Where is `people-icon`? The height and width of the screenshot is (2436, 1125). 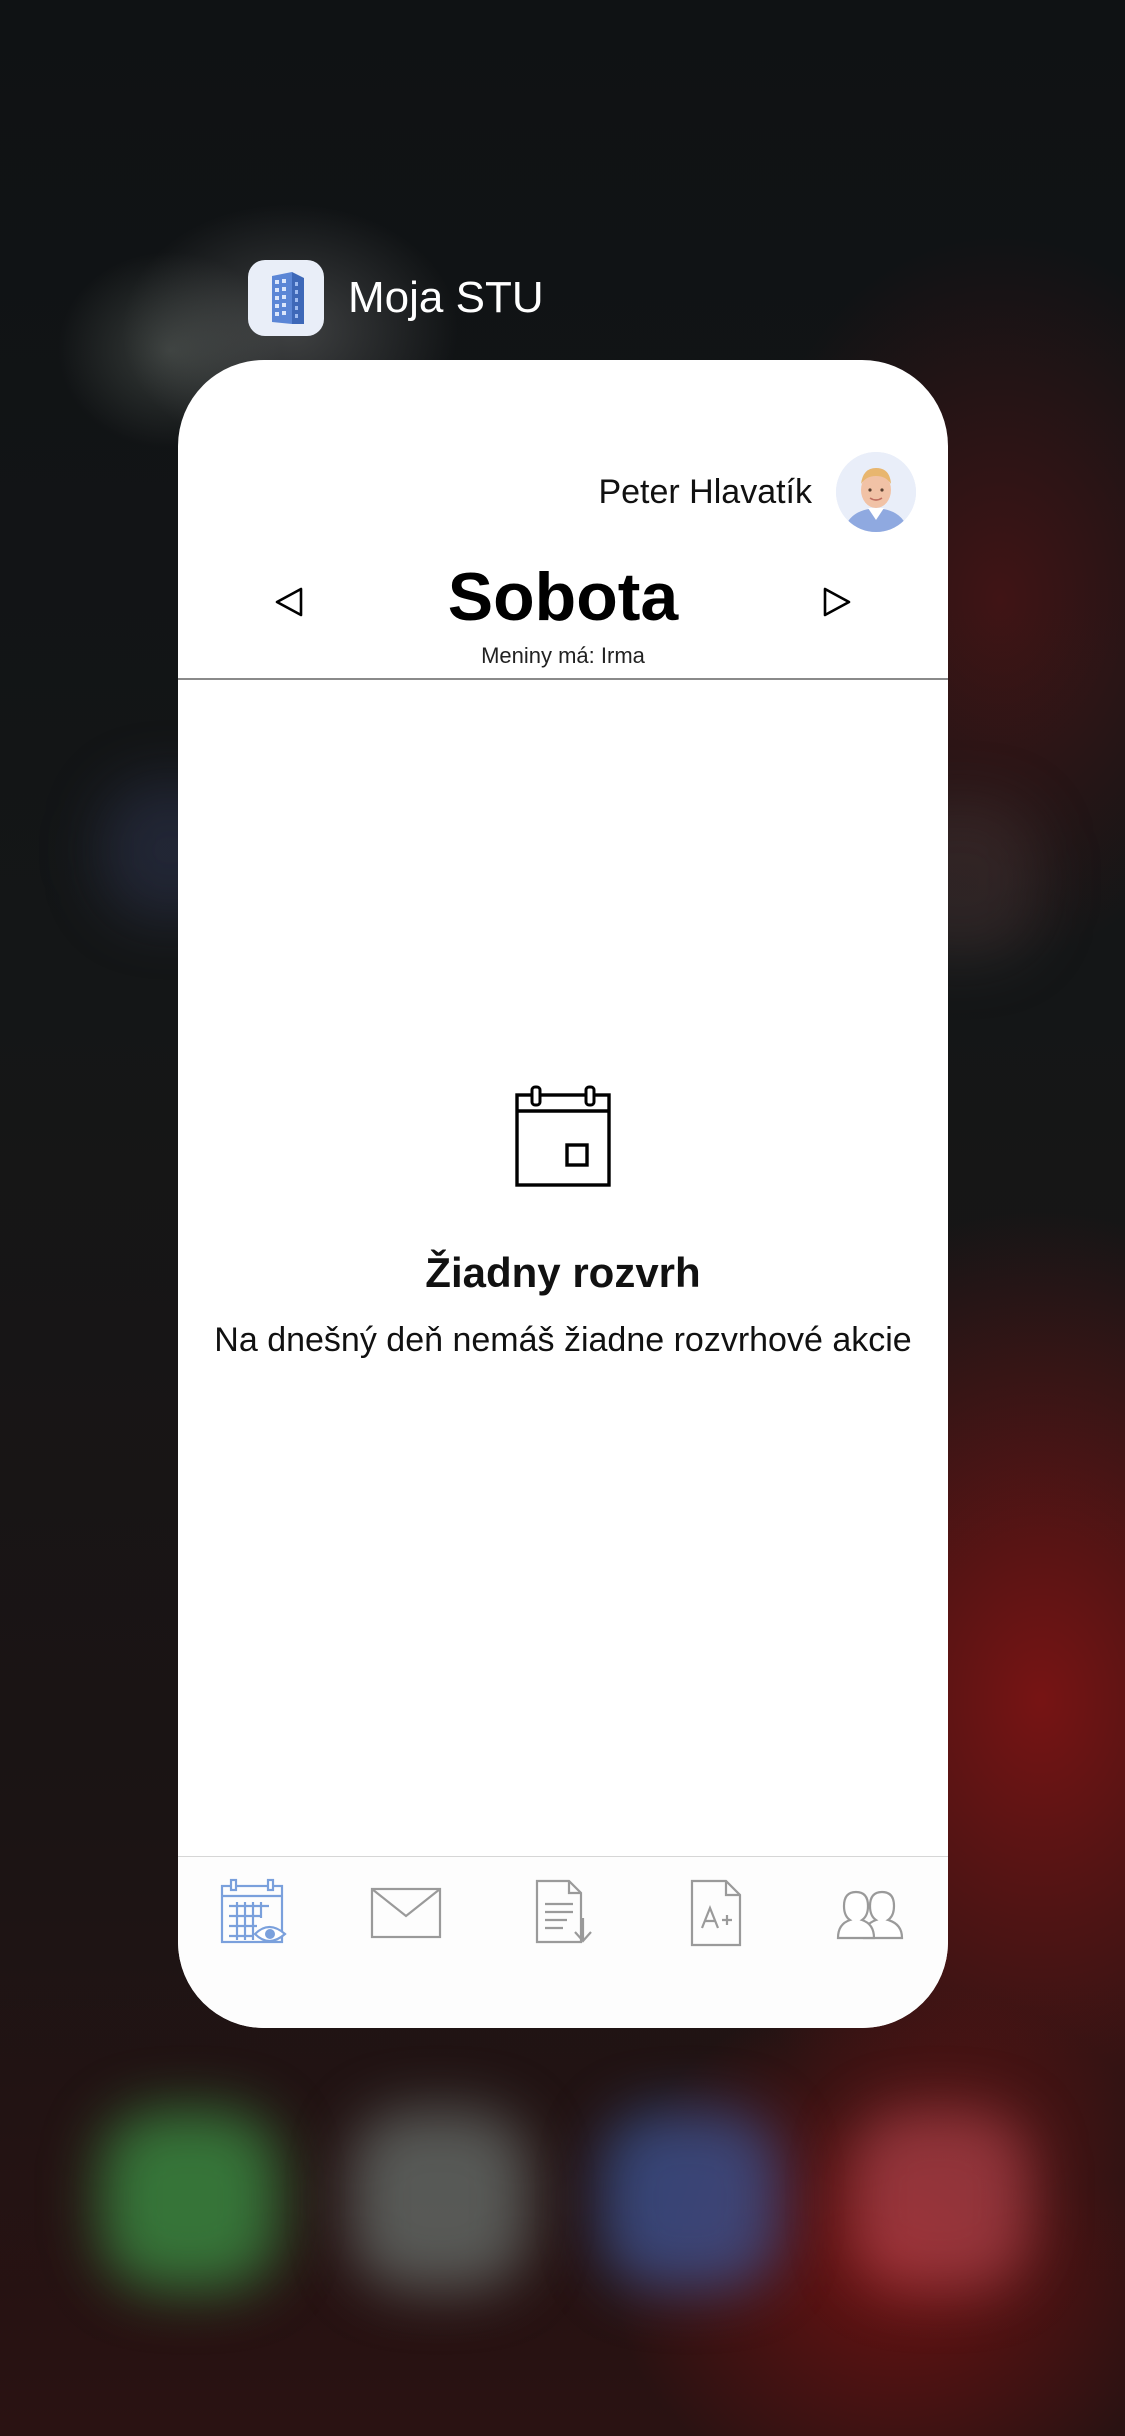
people-icon is located at coordinates (870, 1915).